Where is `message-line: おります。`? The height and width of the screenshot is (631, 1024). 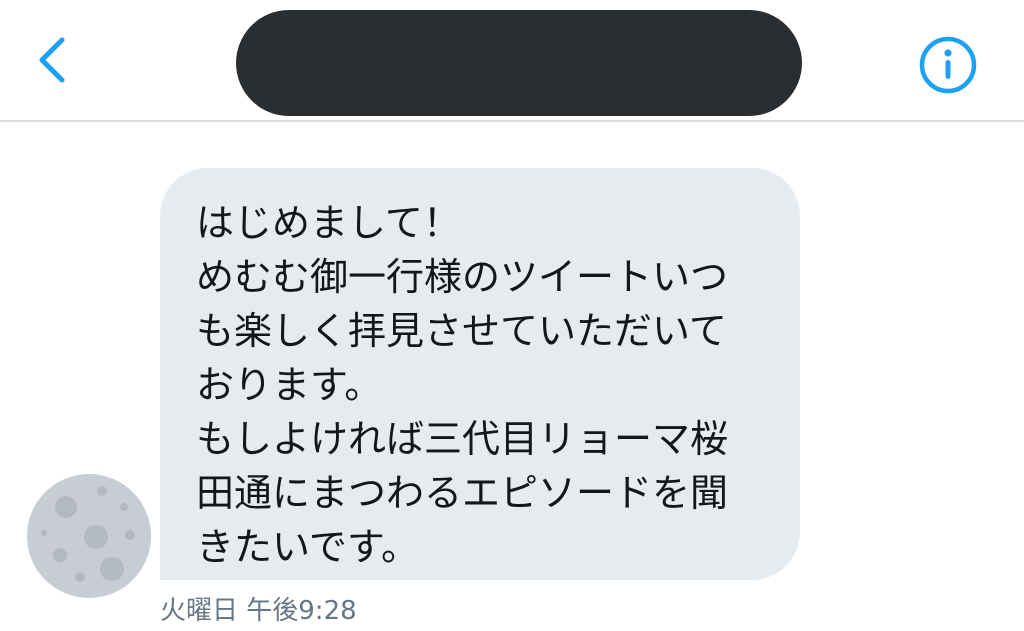 message-line: おります。 is located at coordinates (289, 385).